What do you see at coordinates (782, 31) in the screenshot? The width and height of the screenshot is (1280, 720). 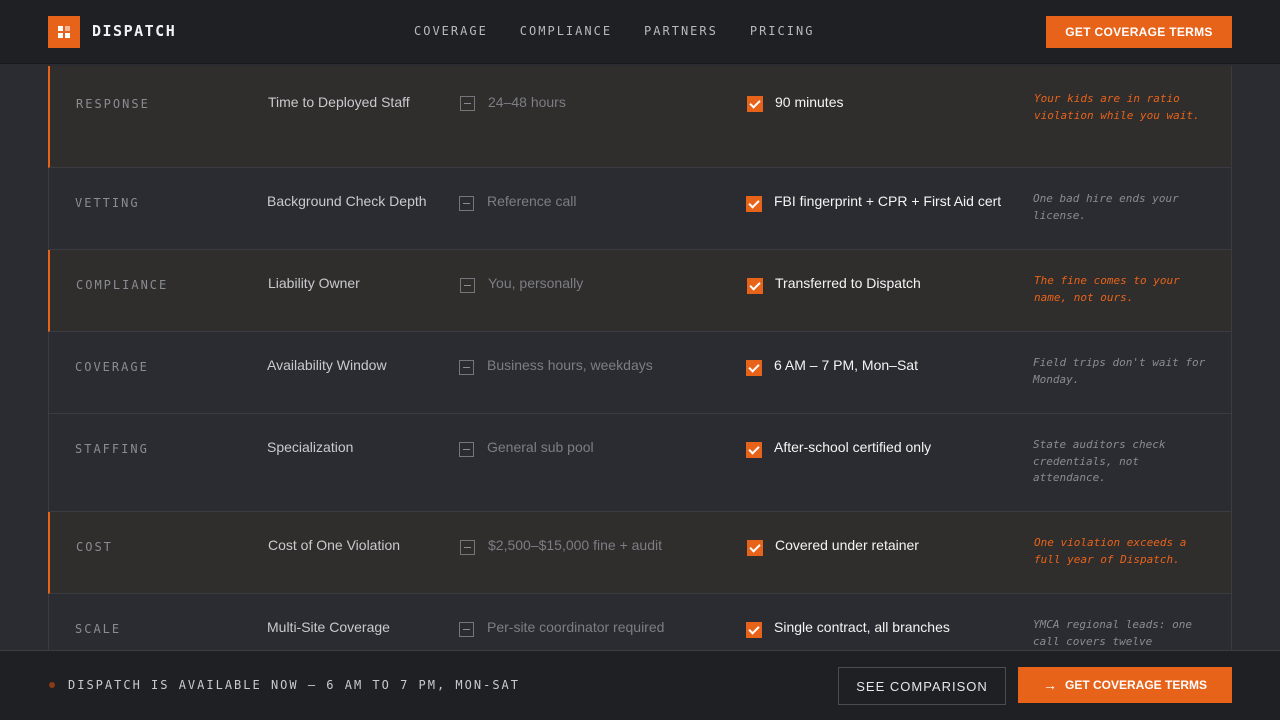 I see `nav-link-pricing: PRICING` at bounding box center [782, 31].